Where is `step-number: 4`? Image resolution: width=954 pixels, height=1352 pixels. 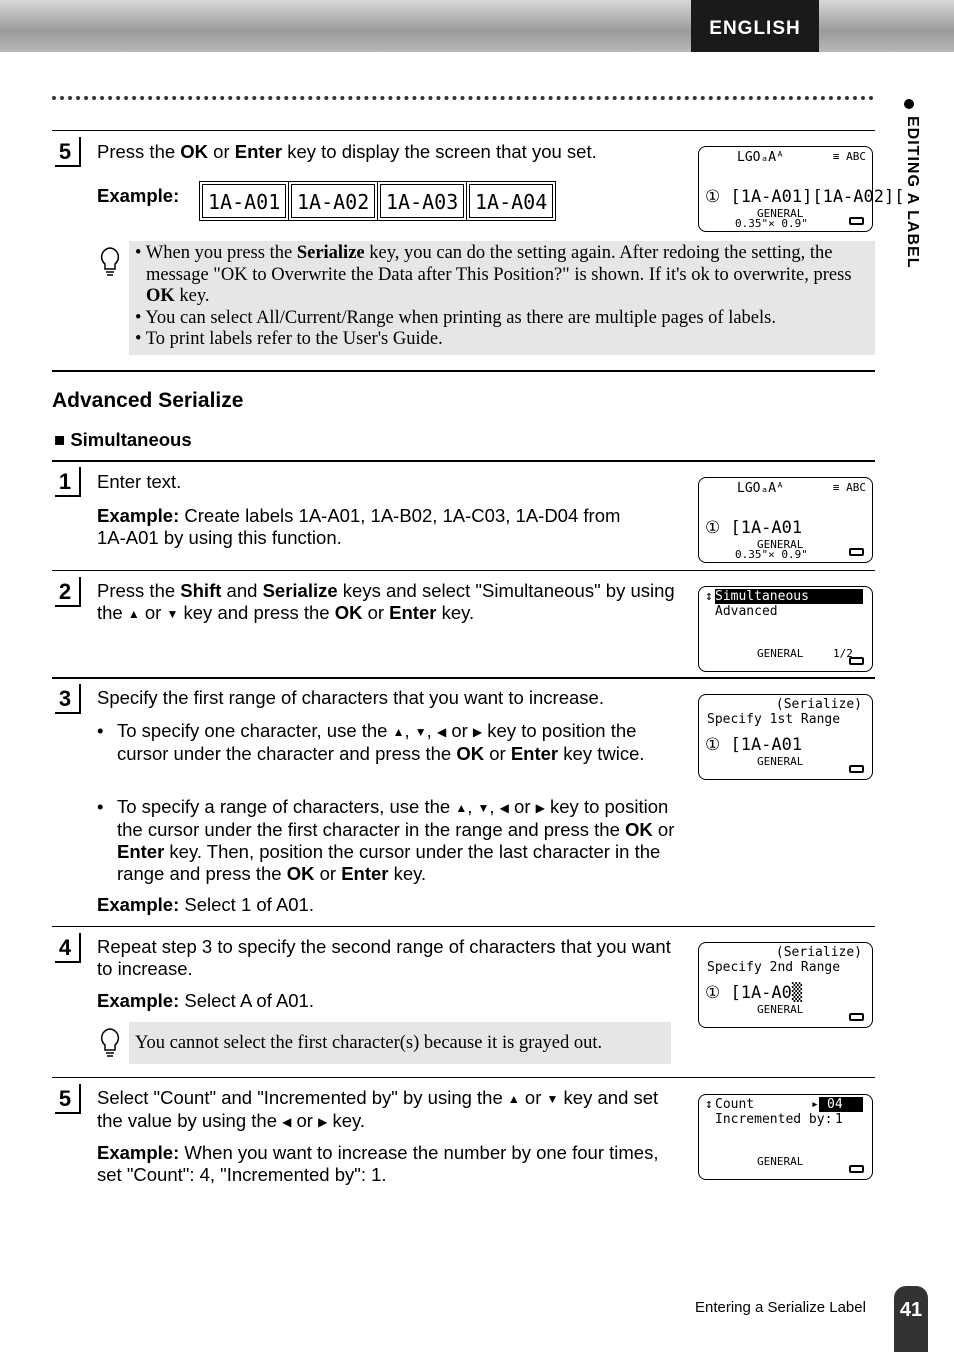 step-number: 4 is located at coordinates (68, 948).